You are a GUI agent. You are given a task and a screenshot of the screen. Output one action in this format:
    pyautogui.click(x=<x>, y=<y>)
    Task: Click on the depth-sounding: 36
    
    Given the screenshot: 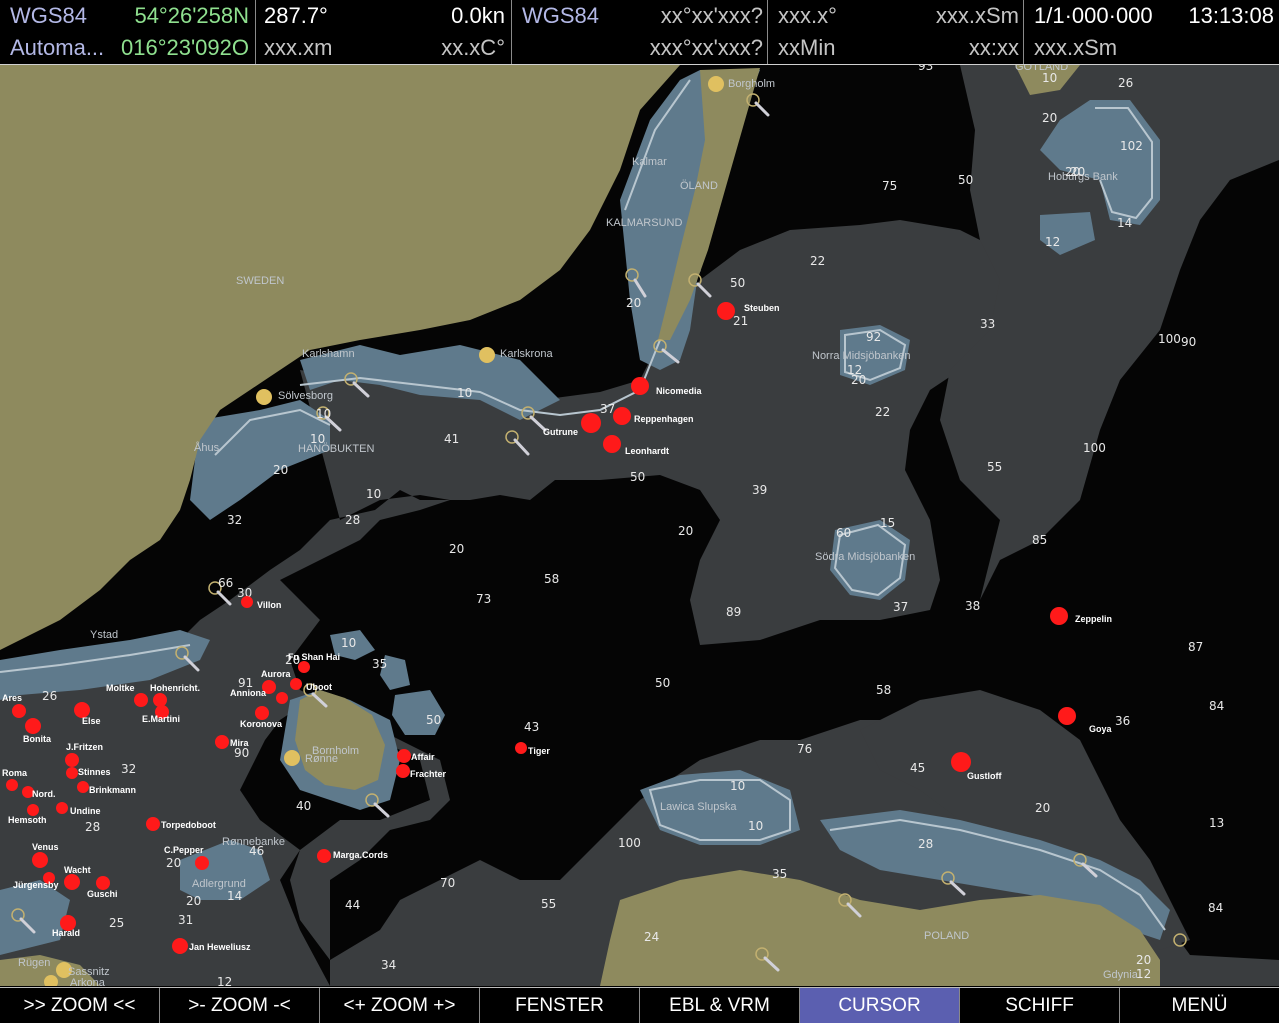 What is the action you would take?
    pyautogui.click(x=1122, y=721)
    